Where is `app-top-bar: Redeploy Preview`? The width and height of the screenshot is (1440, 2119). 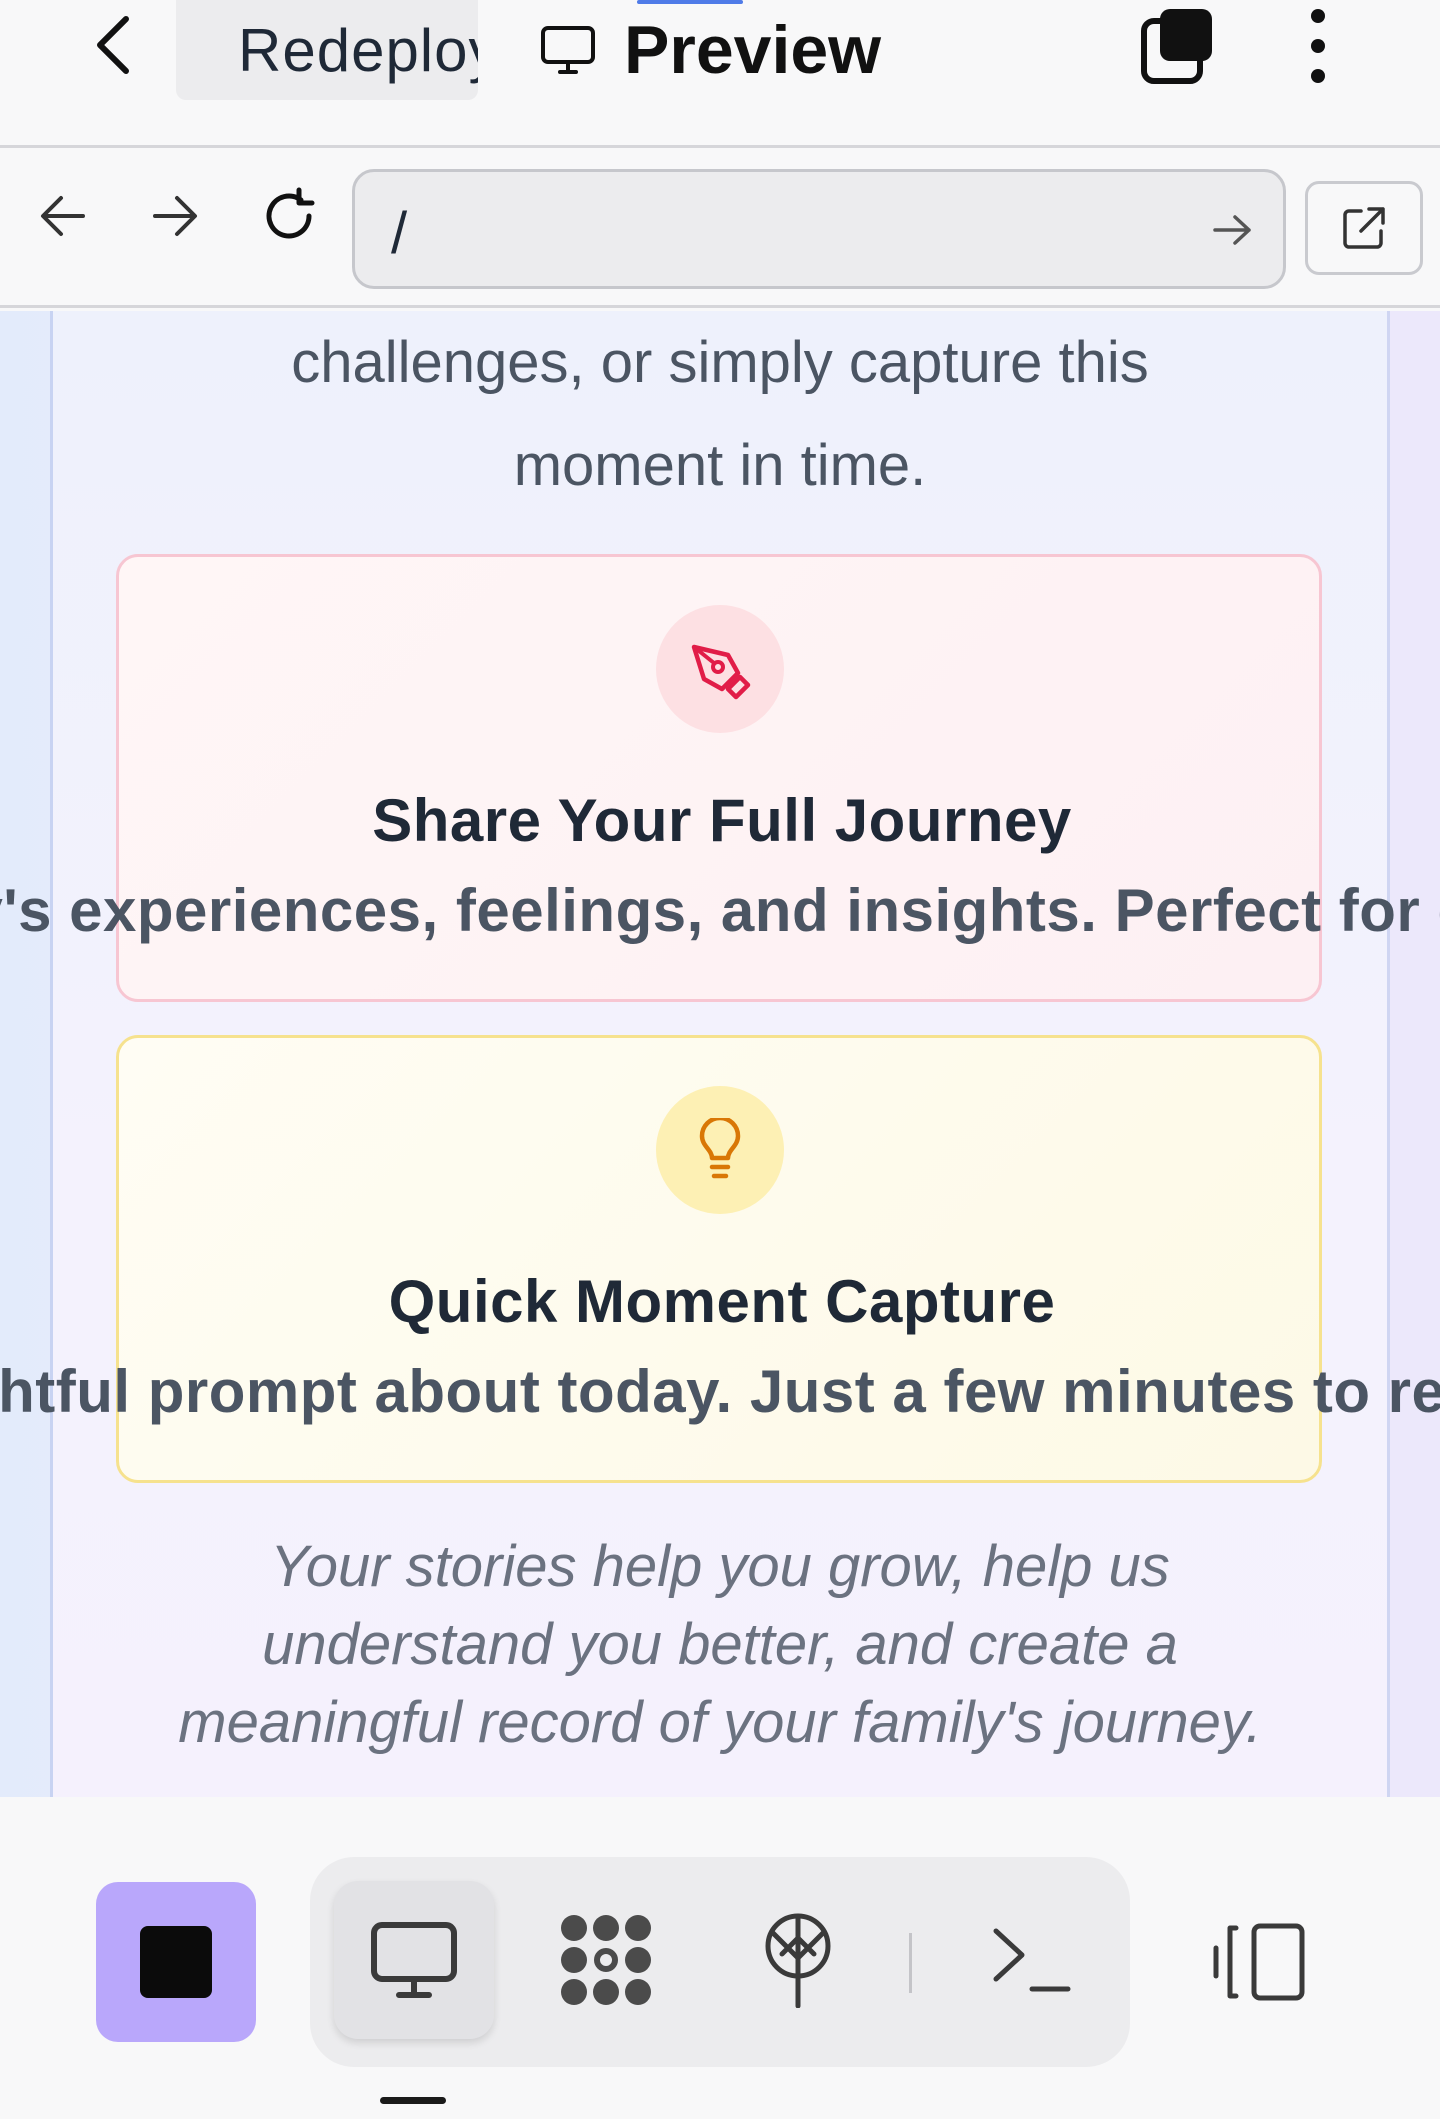
app-top-bar: Redeploy Preview is located at coordinates (720, 74).